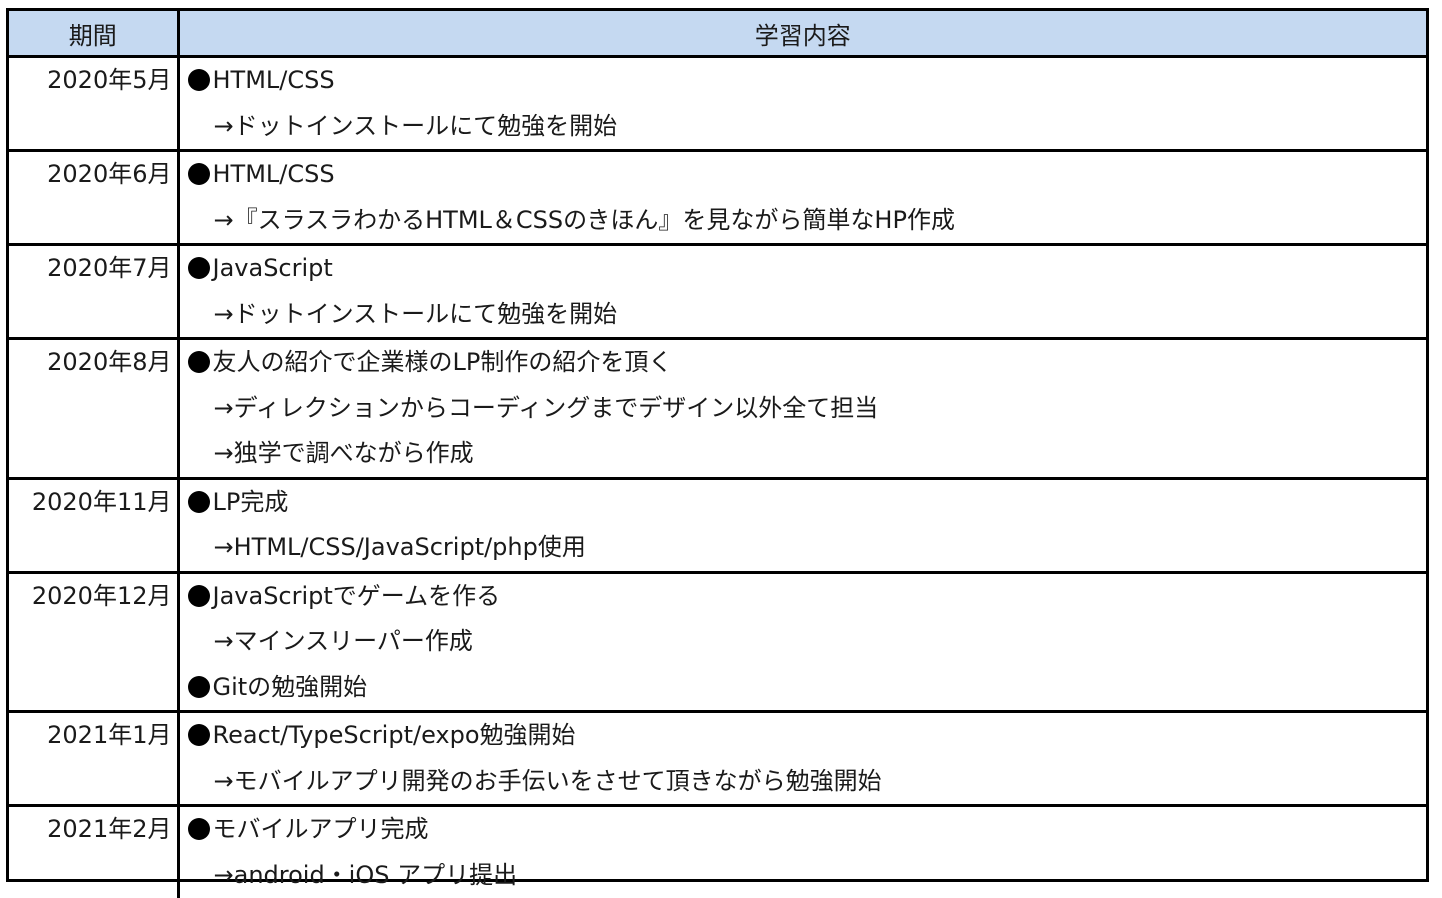 The width and height of the screenshot is (1442, 898). I want to click on sub-item: →マインスリーパー作成, so click(803, 642).